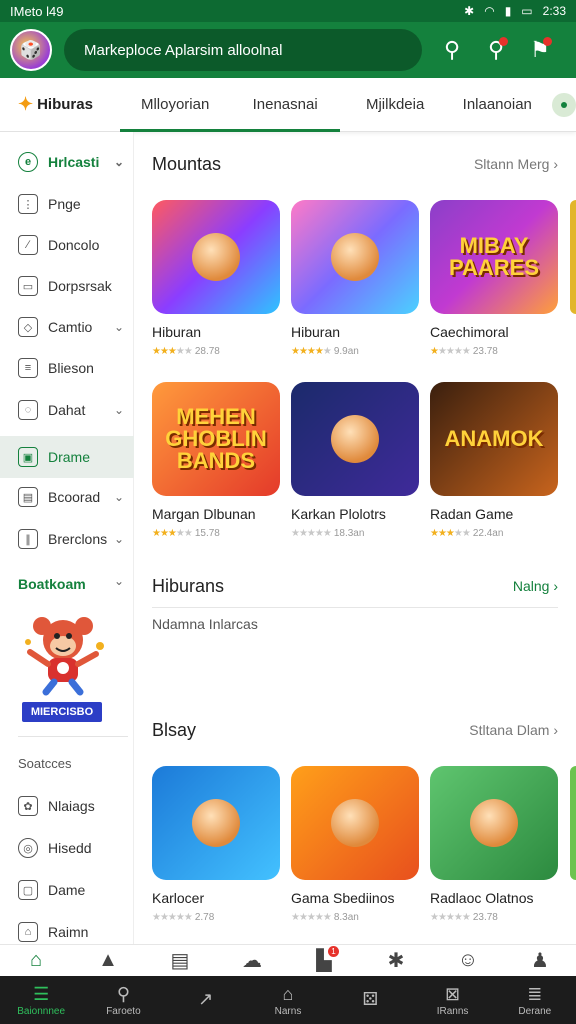 This screenshot has width=576, height=1024. What do you see at coordinates (41, 993) in the screenshot?
I see `menu-icon: ☰` at bounding box center [41, 993].